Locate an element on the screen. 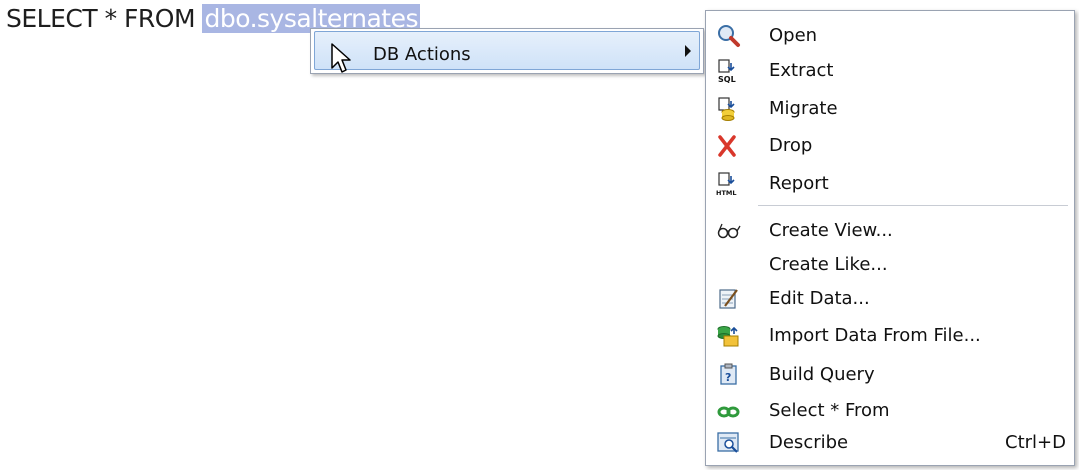 This screenshot has height=470, width=1079. svg-text: SQL is located at coordinates (727, 79).